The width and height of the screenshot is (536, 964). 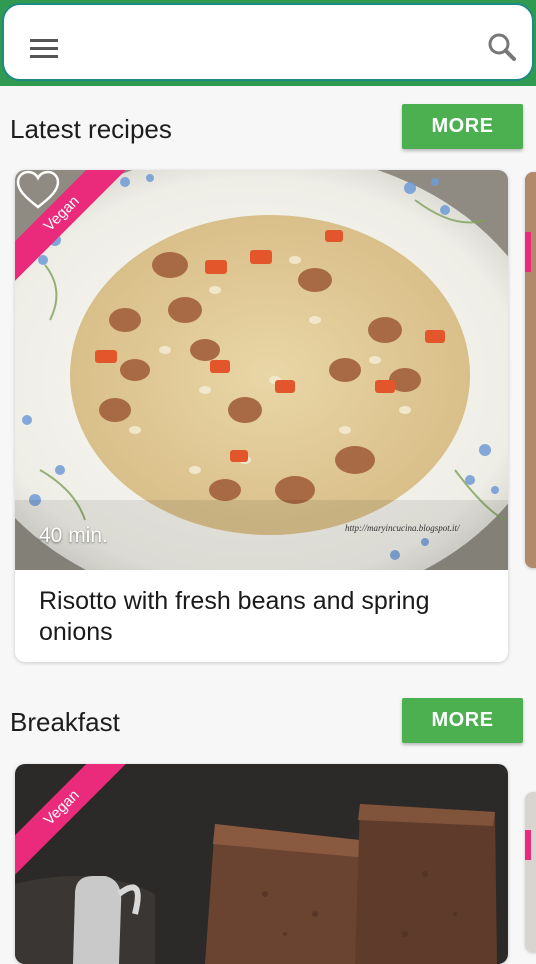 What do you see at coordinates (91, 129) in the screenshot?
I see `section-title-latest-recipes: Latest recipes` at bounding box center [91, 129].